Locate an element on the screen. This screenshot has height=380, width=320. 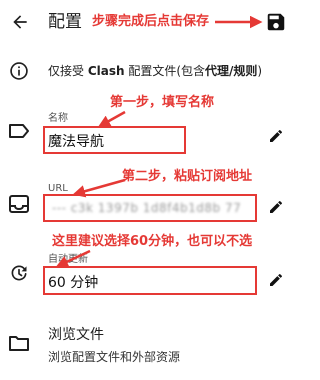
name-field-label: 名称 is located at coordinates (58, 118).